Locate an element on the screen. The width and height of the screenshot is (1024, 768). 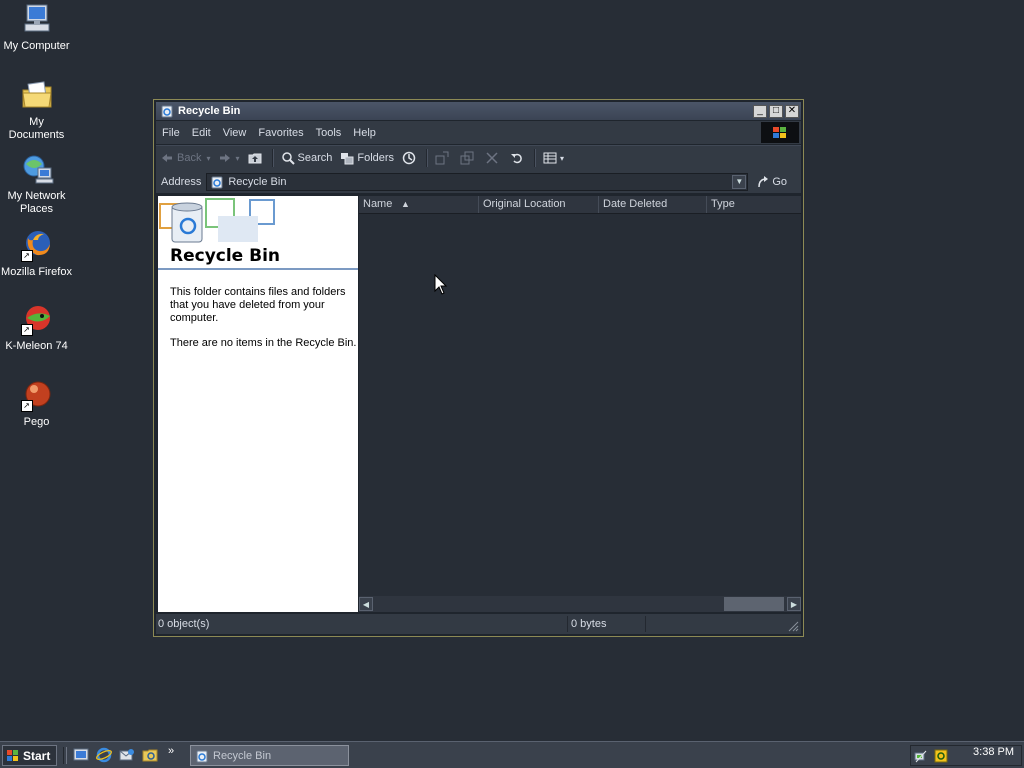
move-to-button is located at coordinates (443, 158).